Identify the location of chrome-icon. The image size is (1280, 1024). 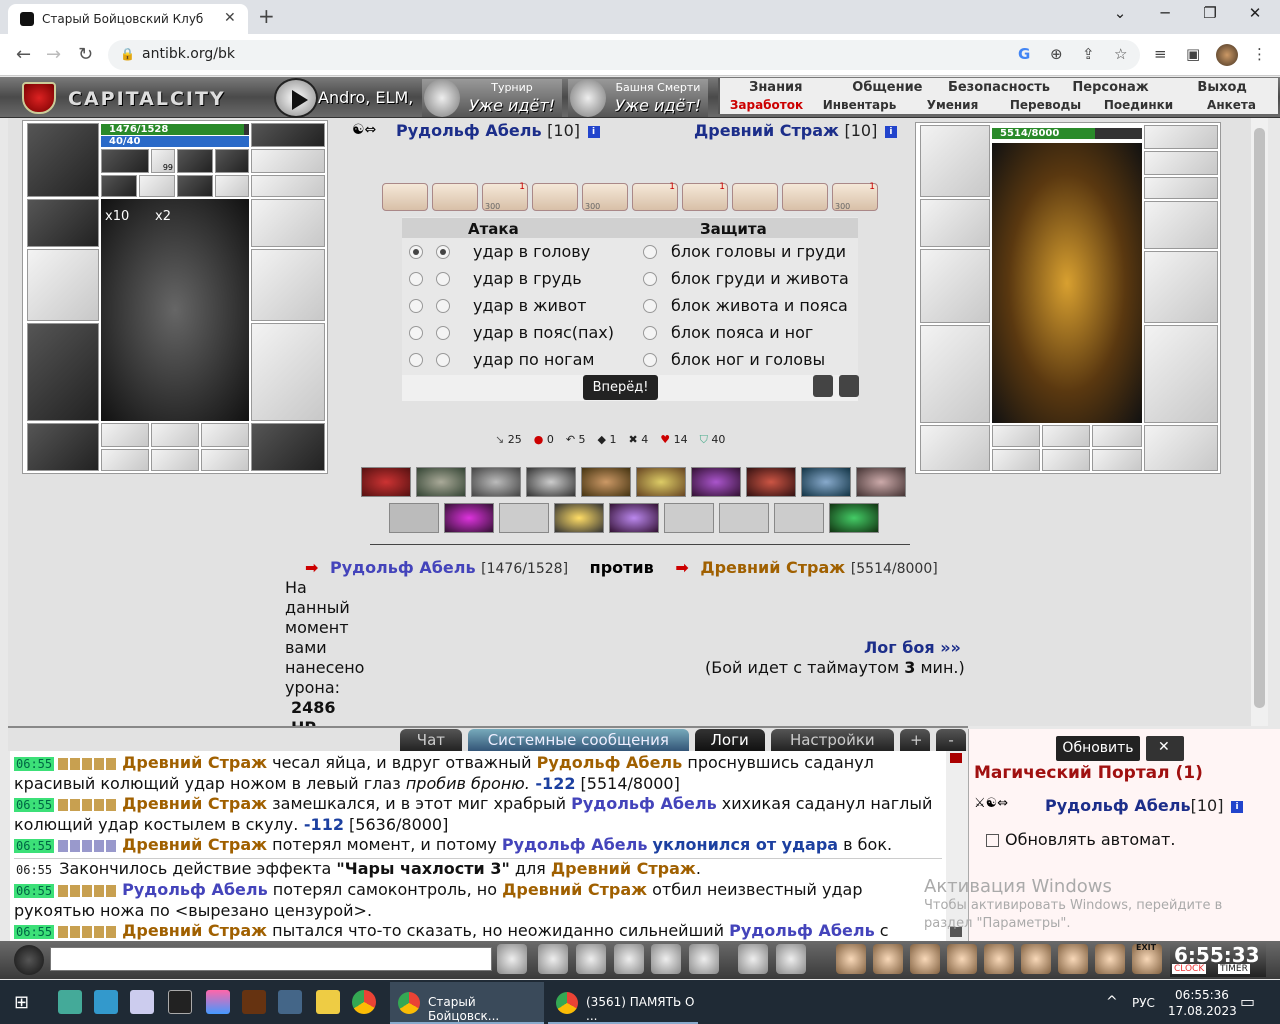
(364, 1002).